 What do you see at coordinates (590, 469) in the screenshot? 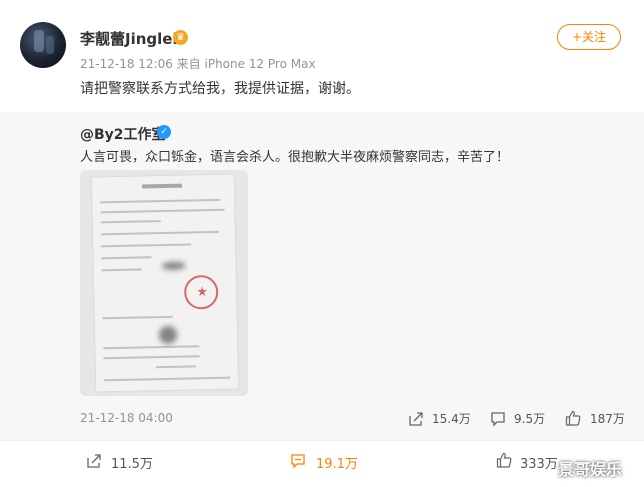
I see `watermark-text: 景哥娱乐` at bounding box center [590, 469].